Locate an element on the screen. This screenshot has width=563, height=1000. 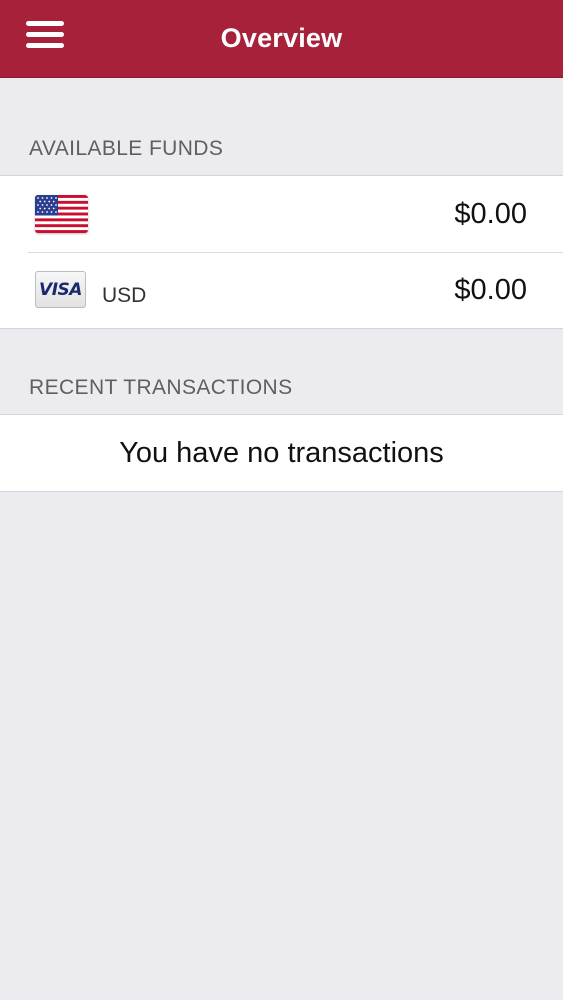
visa-card-icon: VISA is located at coordinates (61, 290).